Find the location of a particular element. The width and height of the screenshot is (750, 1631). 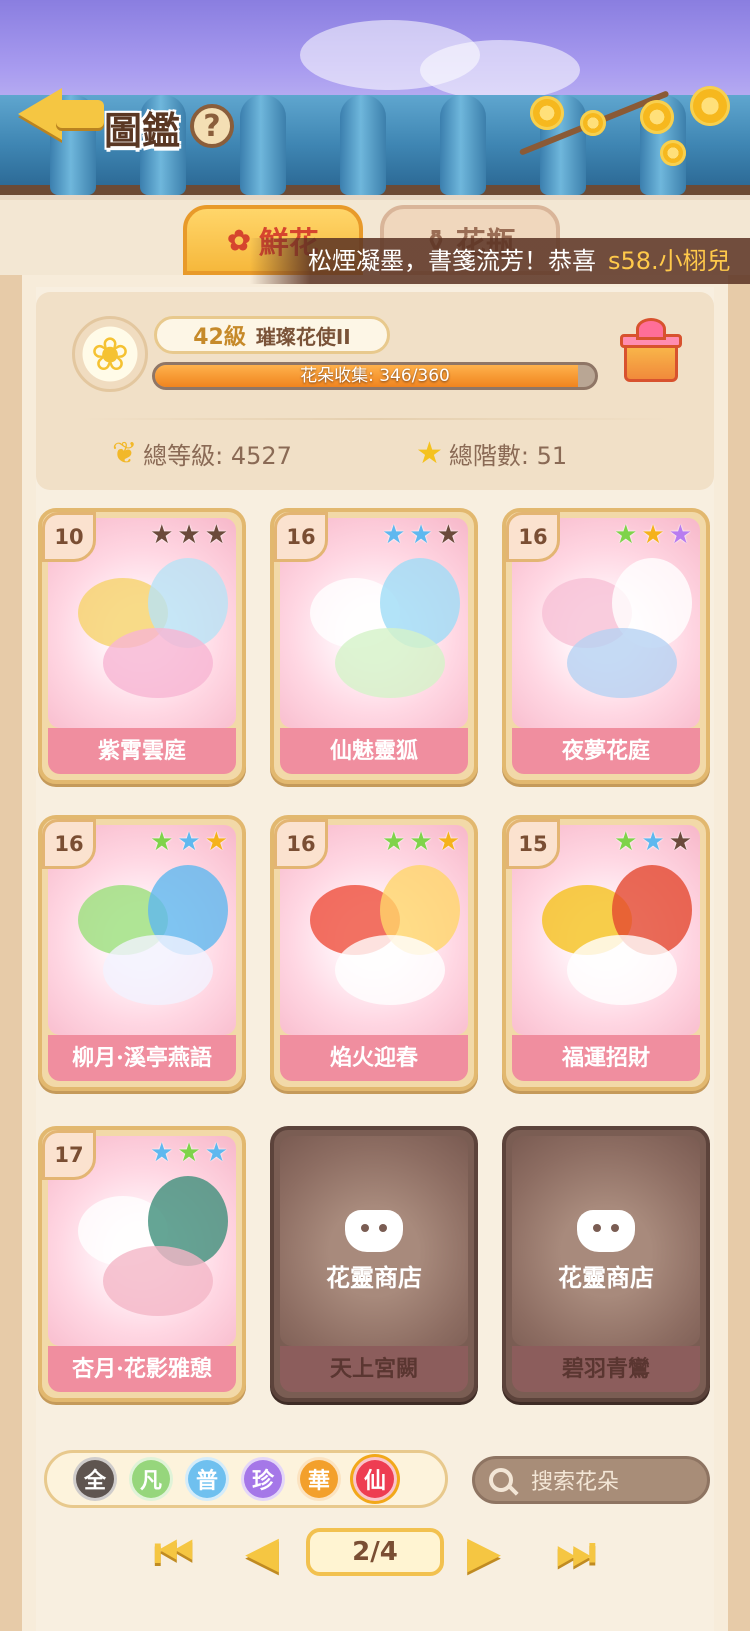

rarity-filter-bar: 全凡普珍華仙 is located at coordinates (246, 1479).